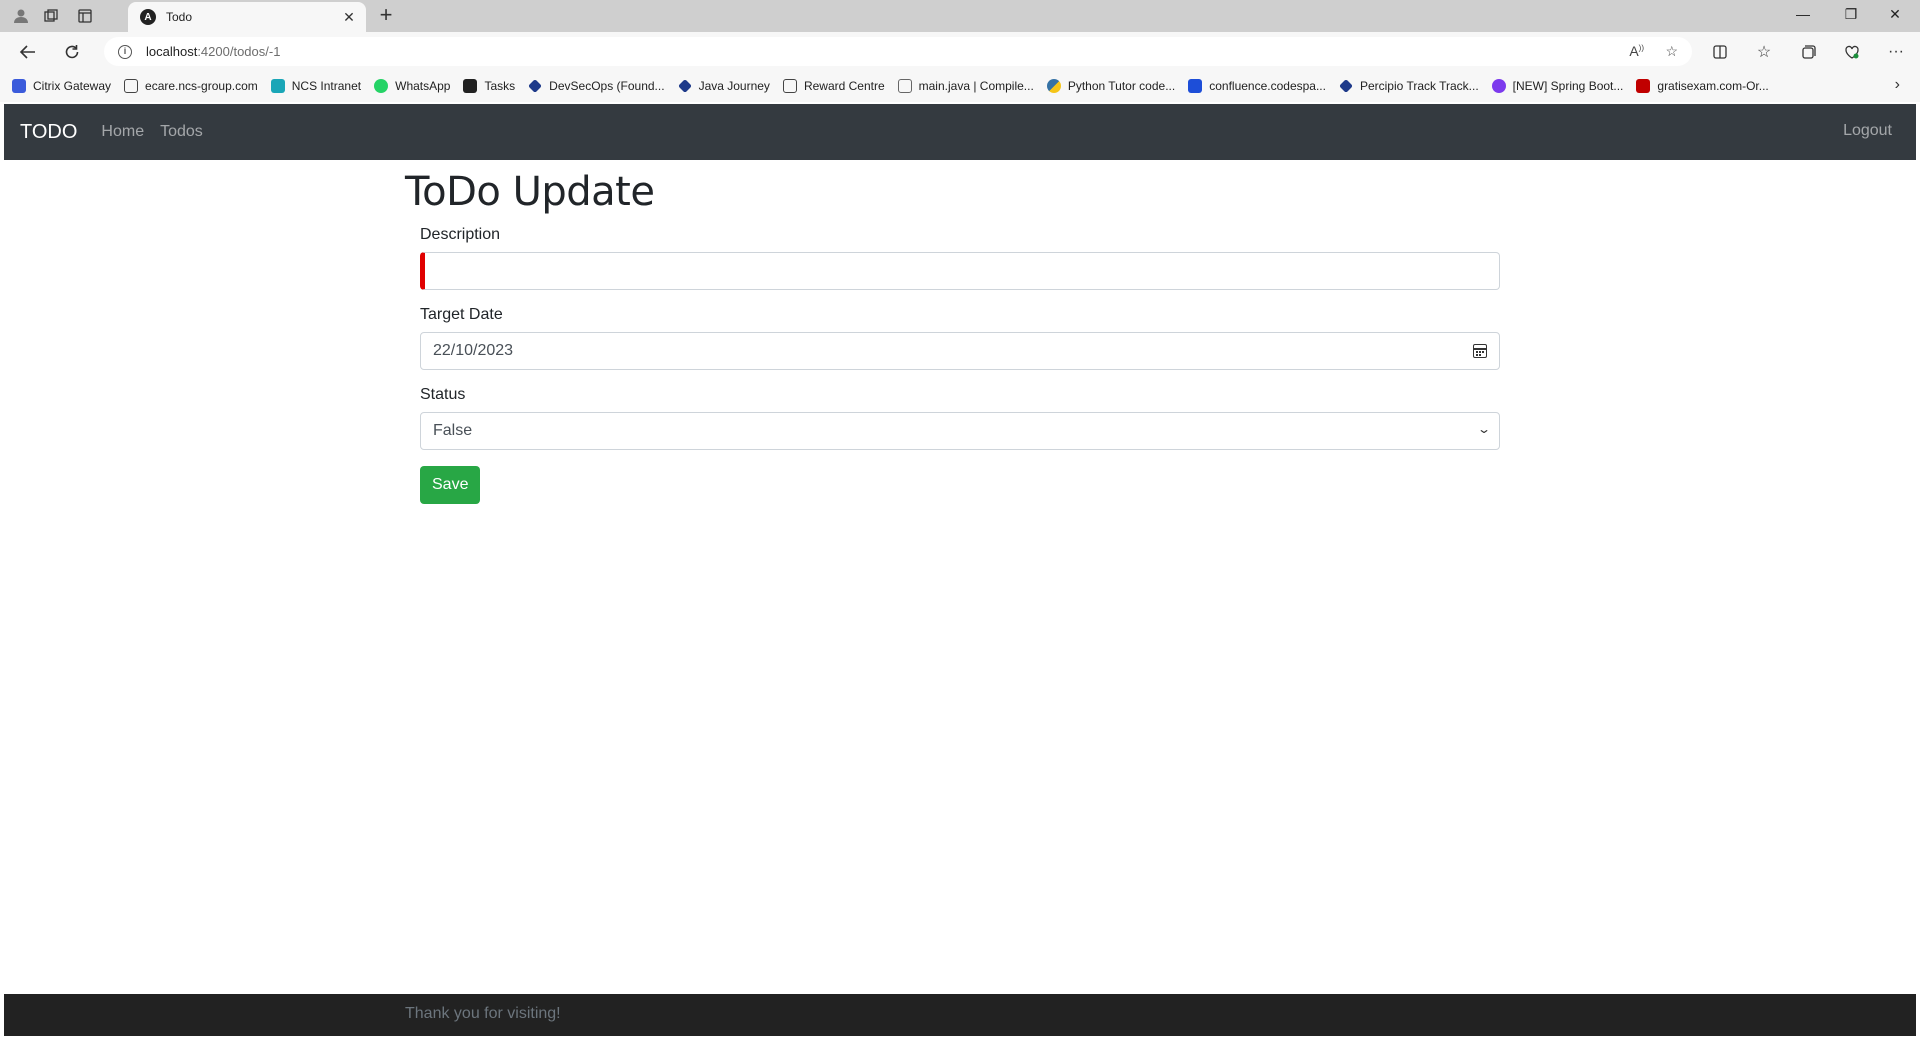  What do you see at coordinates (28, 52) in the screenshot?
I see `back-icon` at bounding box center [28, 52].